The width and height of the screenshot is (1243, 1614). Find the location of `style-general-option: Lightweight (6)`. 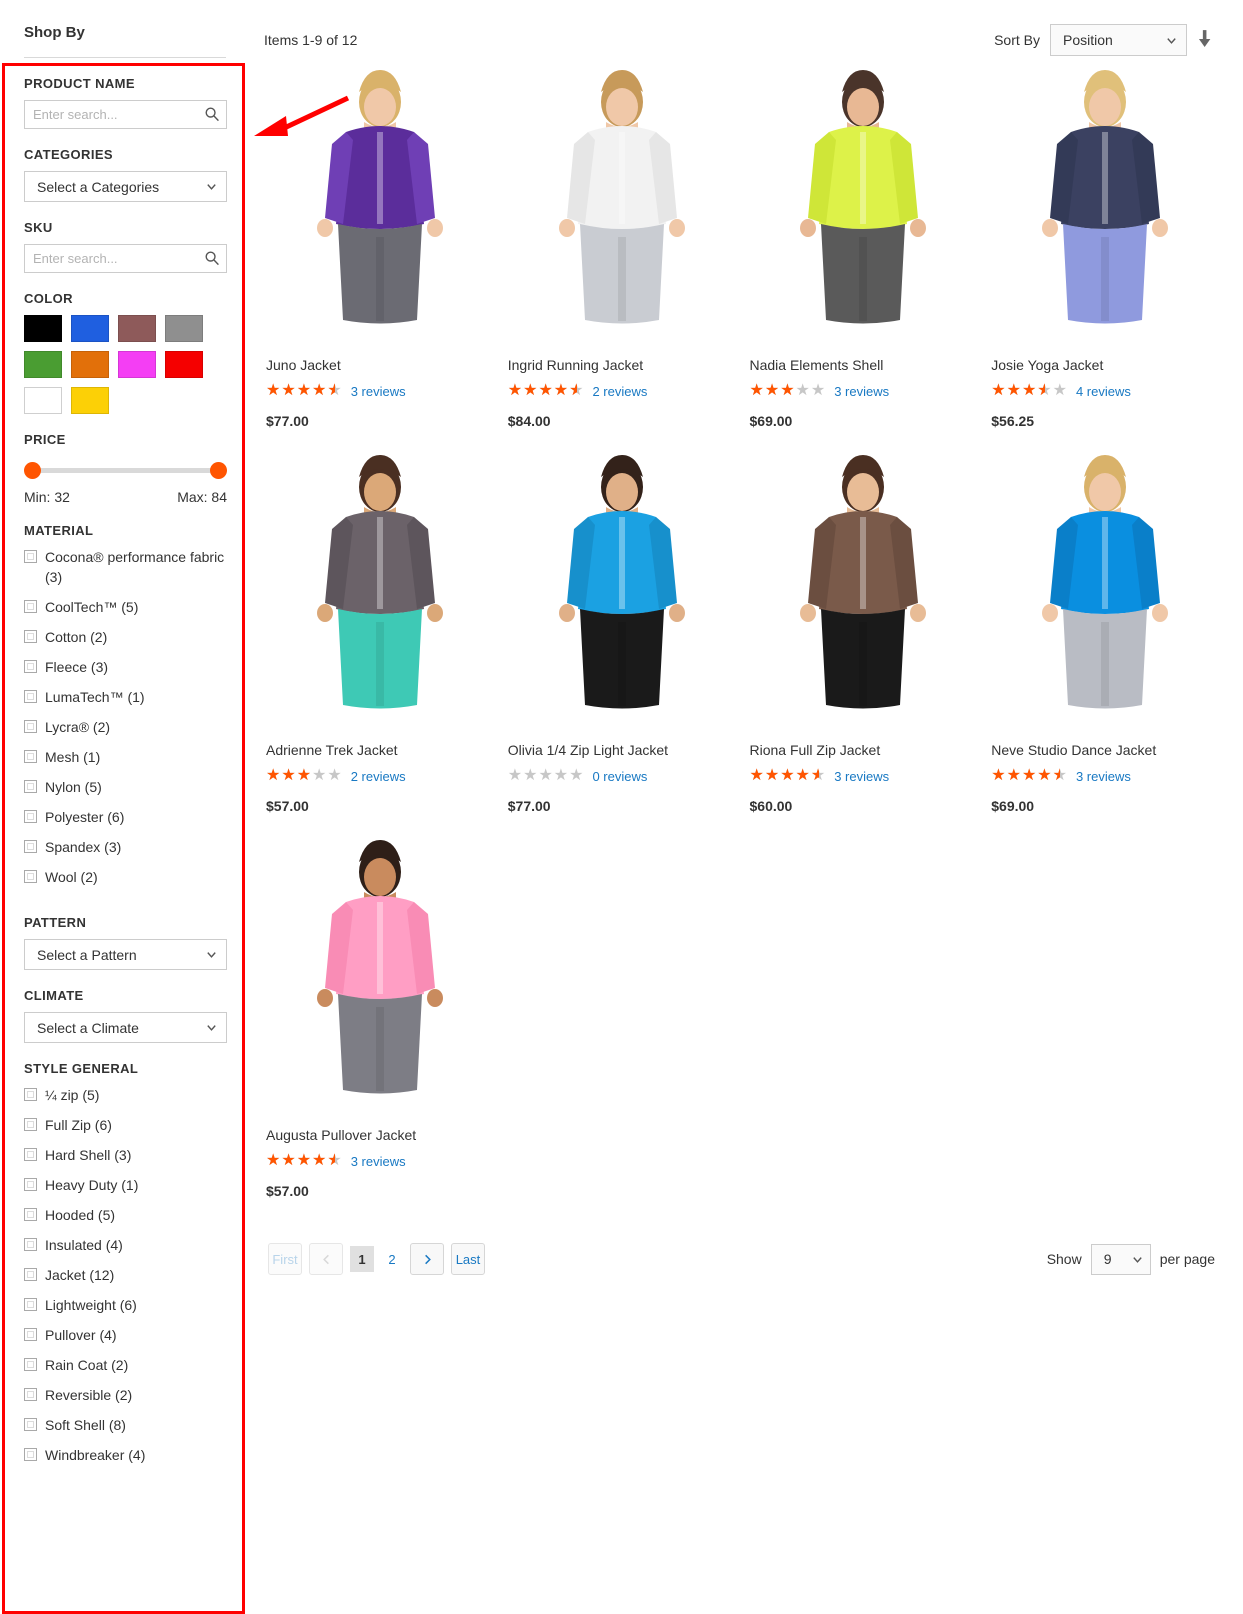

style-general-option: Lightweight (6) is located at coordinates (126, 1305).